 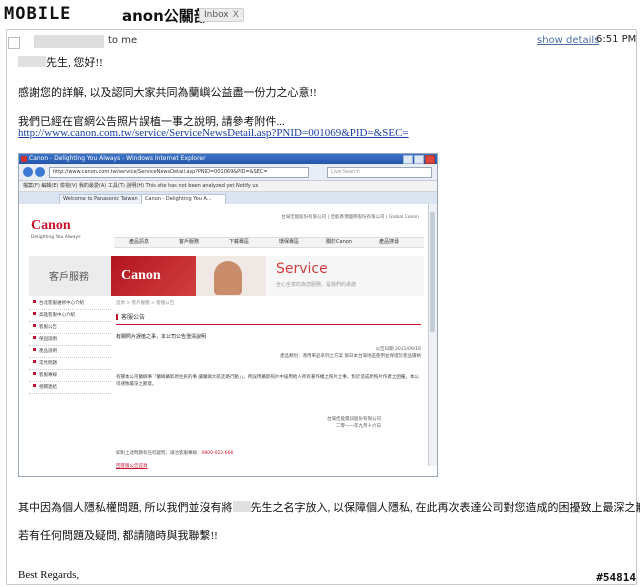 What do you see at coordinates (217, 453) in the screenshot?
I see `contact-hotline: 0800-022-666` at bounding box center [217, 453].